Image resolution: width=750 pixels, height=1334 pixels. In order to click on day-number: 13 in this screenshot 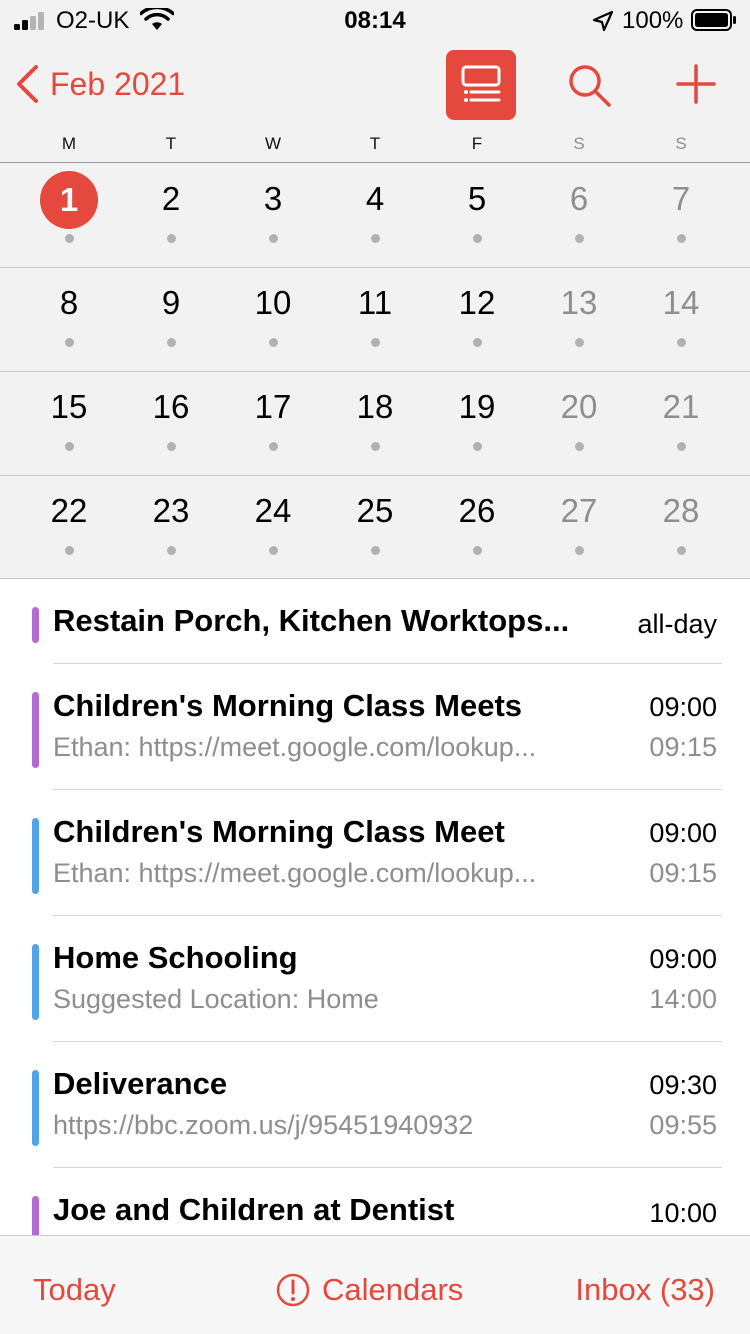, I will do `click(579, 302)`.